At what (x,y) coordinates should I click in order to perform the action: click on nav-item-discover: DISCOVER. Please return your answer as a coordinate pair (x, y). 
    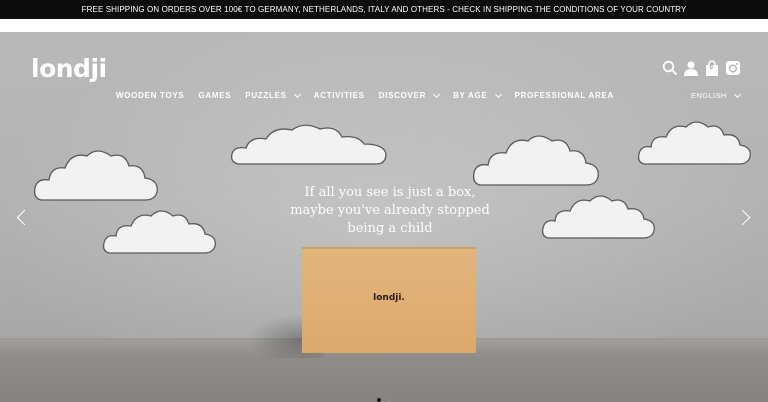
    Looking at the image, I should click on (410, 95).